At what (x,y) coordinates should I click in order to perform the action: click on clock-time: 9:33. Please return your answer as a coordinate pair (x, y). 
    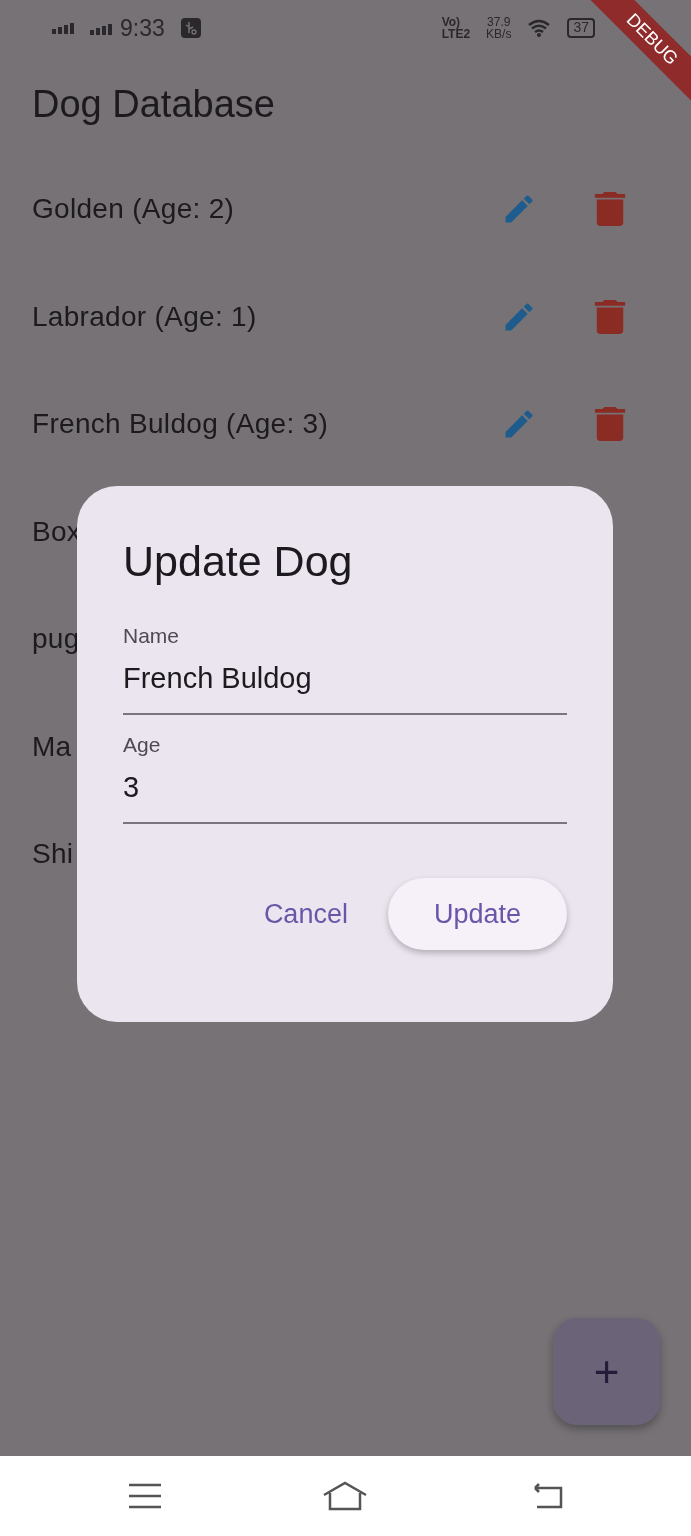
    Looking at the image, I should click on (142, 28).